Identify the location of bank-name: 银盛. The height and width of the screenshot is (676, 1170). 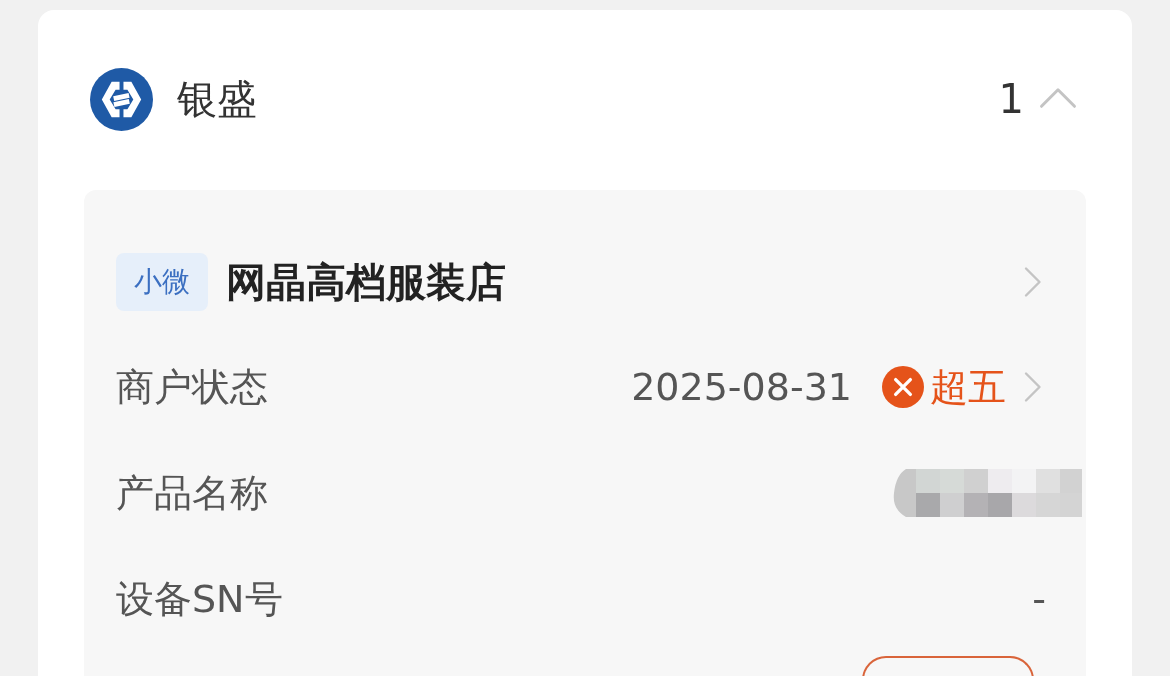
(217, 99).